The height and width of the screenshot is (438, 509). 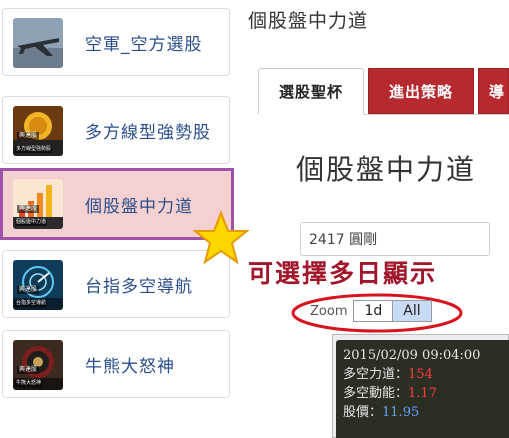 I want to click on sidebar-item-bull-trend: 興達股 多方線型強勢股 多方線型強勢股, so click(x=116, y=130).